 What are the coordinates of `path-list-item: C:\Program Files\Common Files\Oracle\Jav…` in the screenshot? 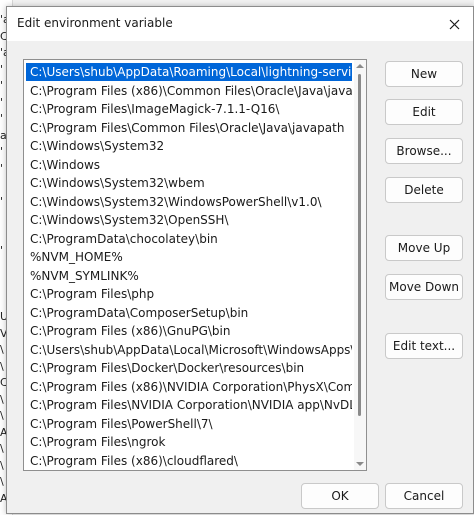 It's located at (189, 128).